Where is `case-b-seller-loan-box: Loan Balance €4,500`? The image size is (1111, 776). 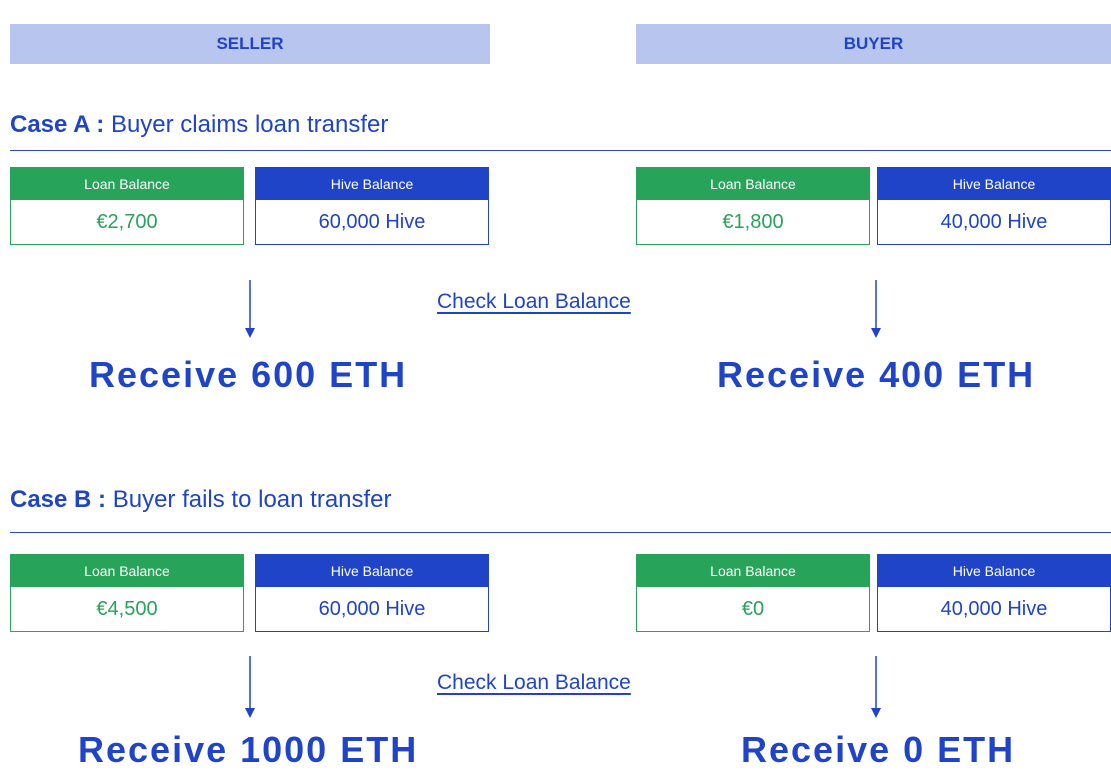 case-b-seller-loan-box: Loan Balance €4,500 is located at coordinates (127, 593).